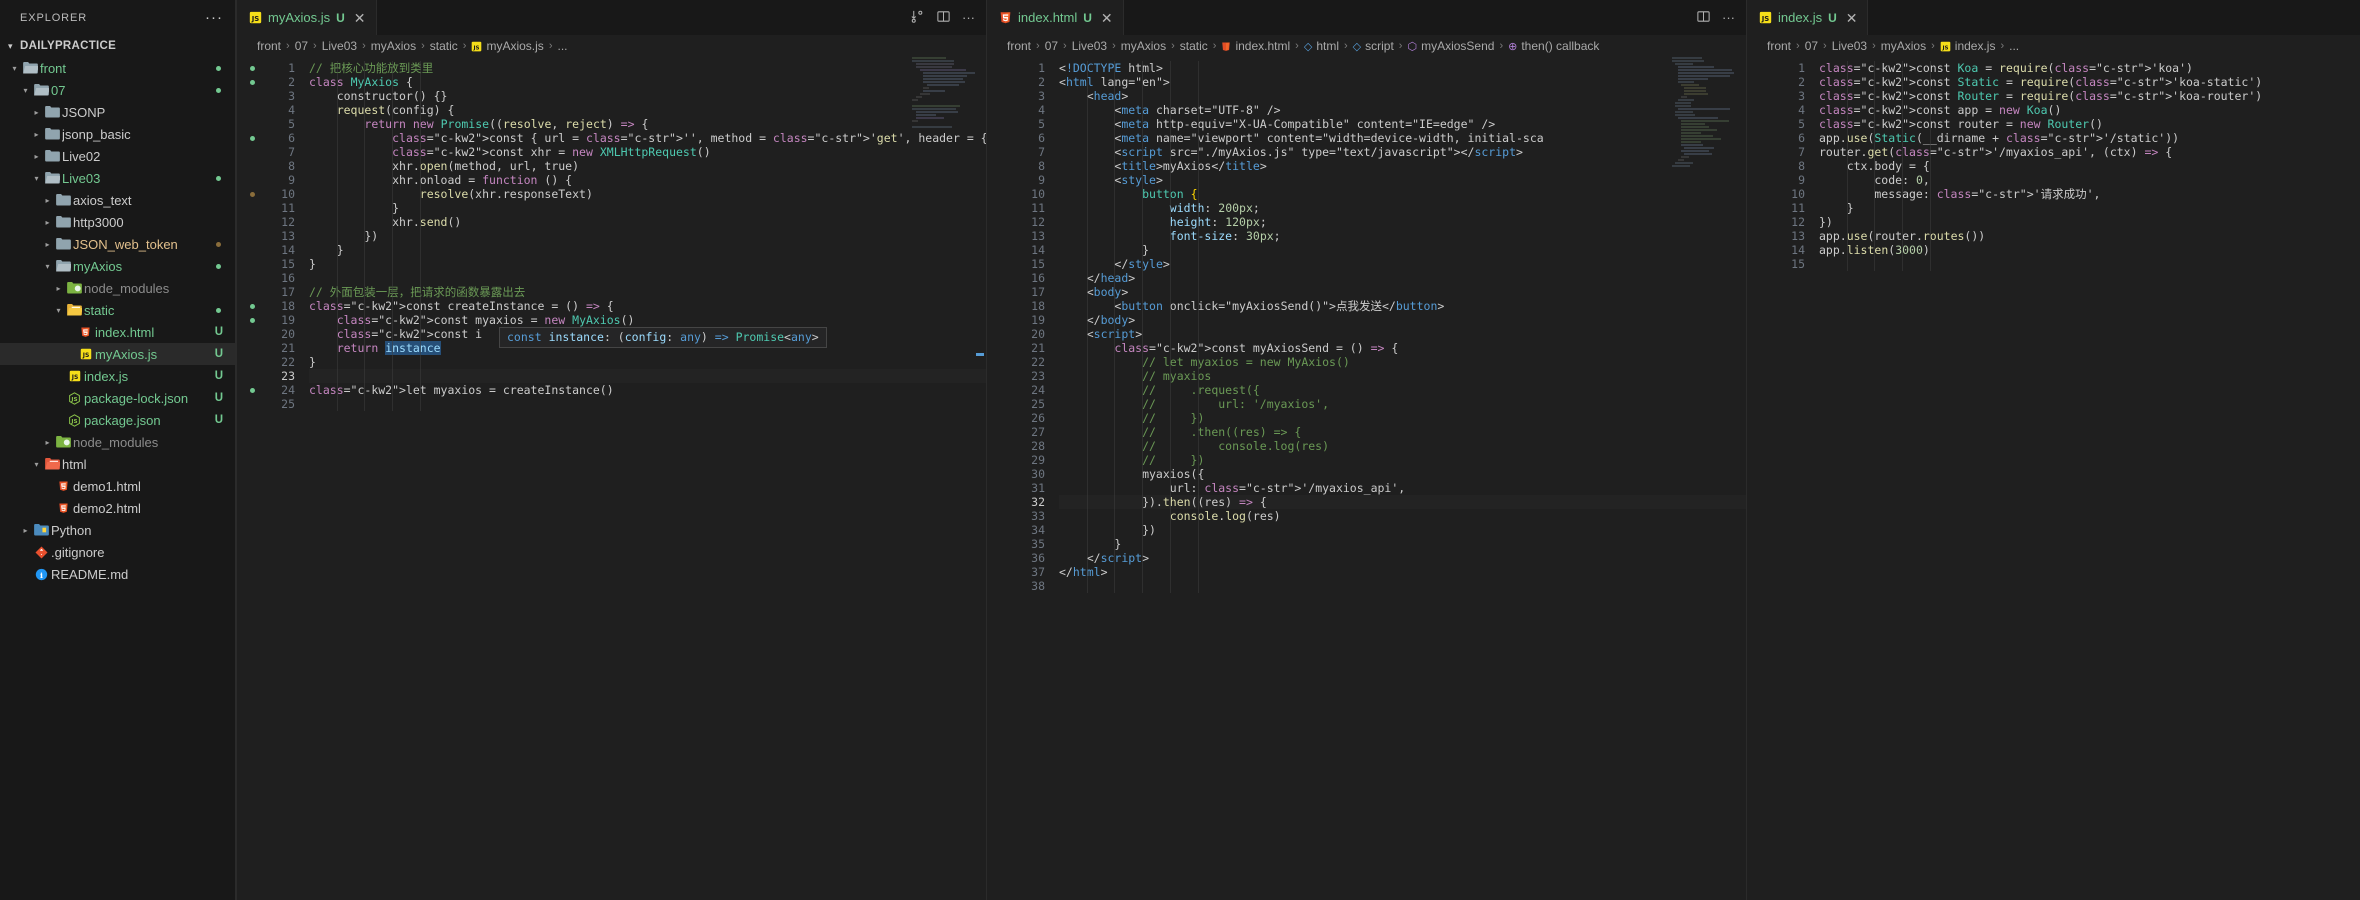 This screenshot has width=2360, height=900. I want to click on code-line: message: class="c-str">'请求成功',, so click(2089, 194).